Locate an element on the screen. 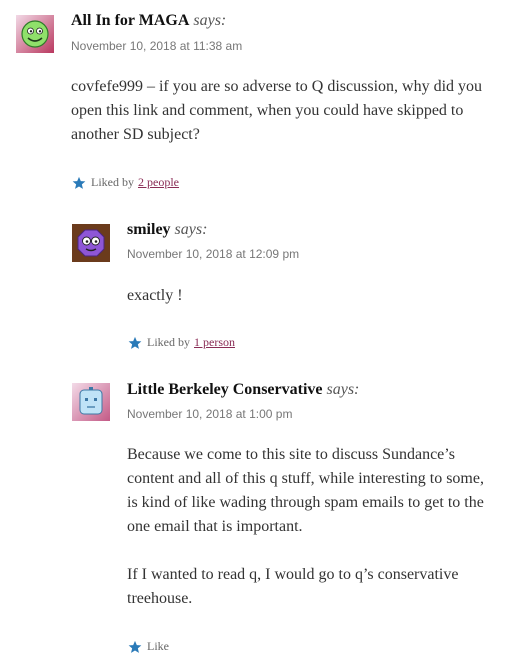 The height and width of the screenshot is (671, 518). comment-date: November 10, 2018 at 11:38 am is located at coordinates (156, 46).